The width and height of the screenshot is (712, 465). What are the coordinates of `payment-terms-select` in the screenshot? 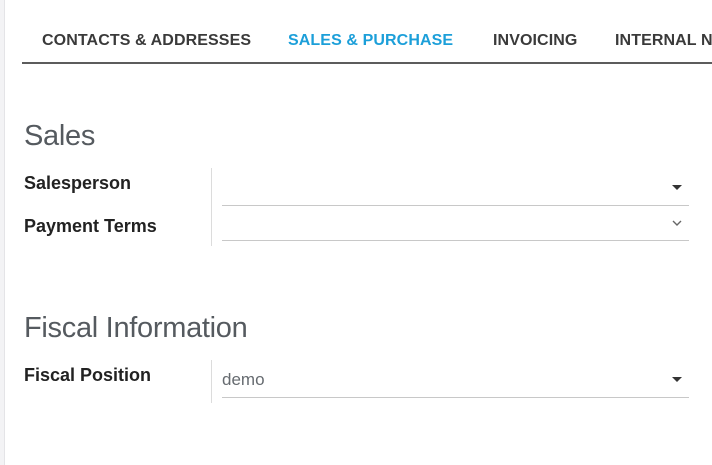 It's located at (455, 226).